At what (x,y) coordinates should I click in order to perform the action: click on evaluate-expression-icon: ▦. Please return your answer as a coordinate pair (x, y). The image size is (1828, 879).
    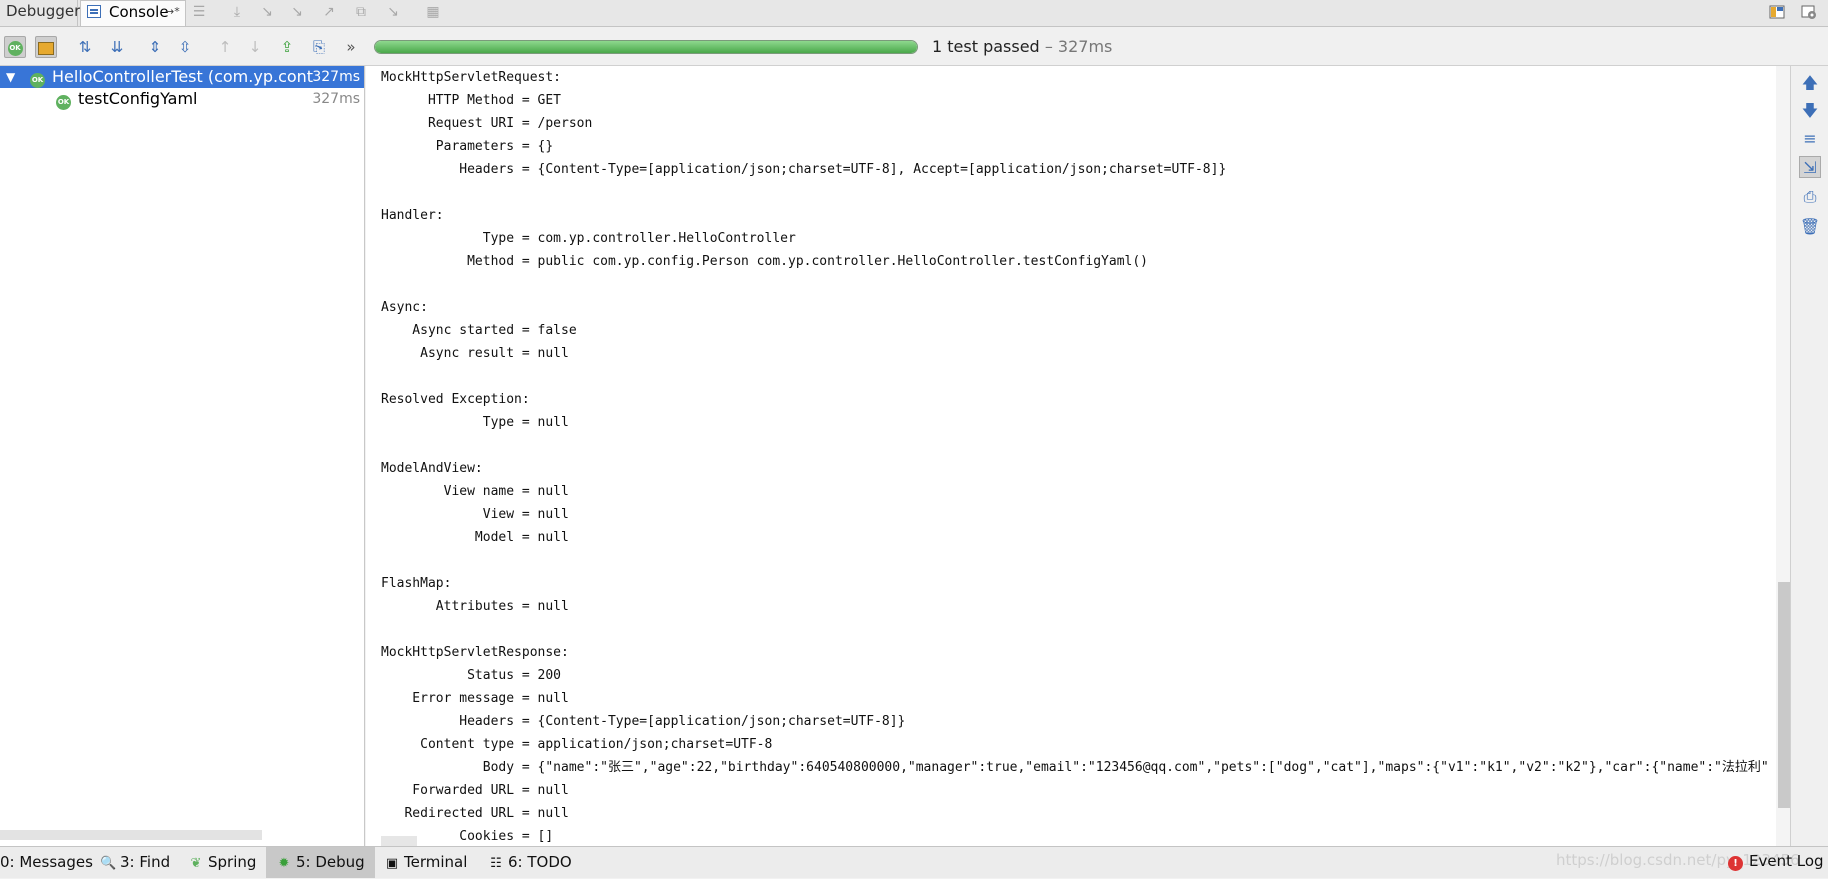
    Looking at the image, I should click on (433, 12).